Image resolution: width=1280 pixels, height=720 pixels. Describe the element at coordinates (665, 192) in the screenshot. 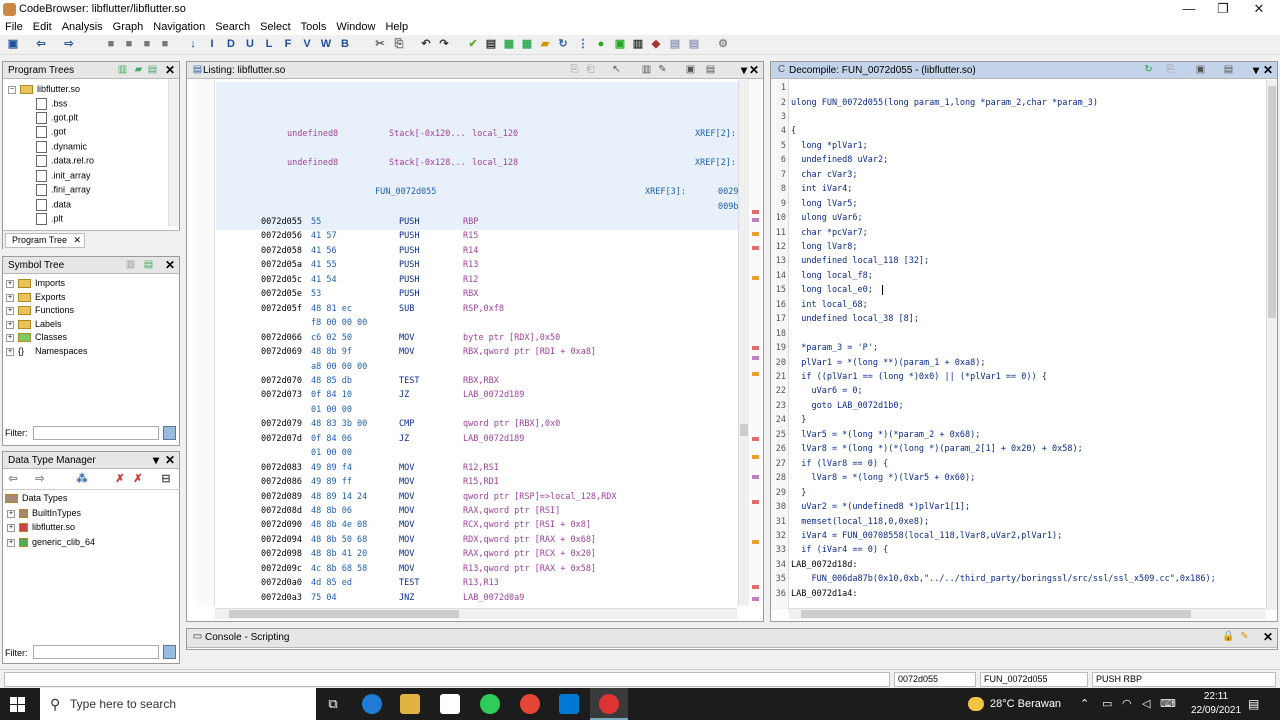

I see `xref-label: XREF[3]:` at that location.